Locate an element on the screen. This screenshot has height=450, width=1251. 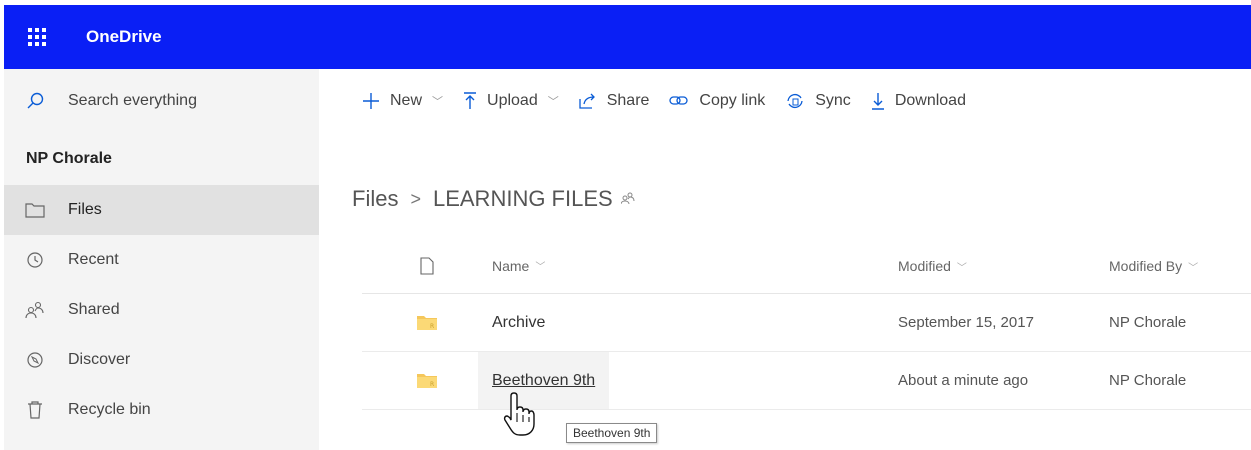
column-header-modified: Modified ﹀ is located at coordinates (1003, 266).